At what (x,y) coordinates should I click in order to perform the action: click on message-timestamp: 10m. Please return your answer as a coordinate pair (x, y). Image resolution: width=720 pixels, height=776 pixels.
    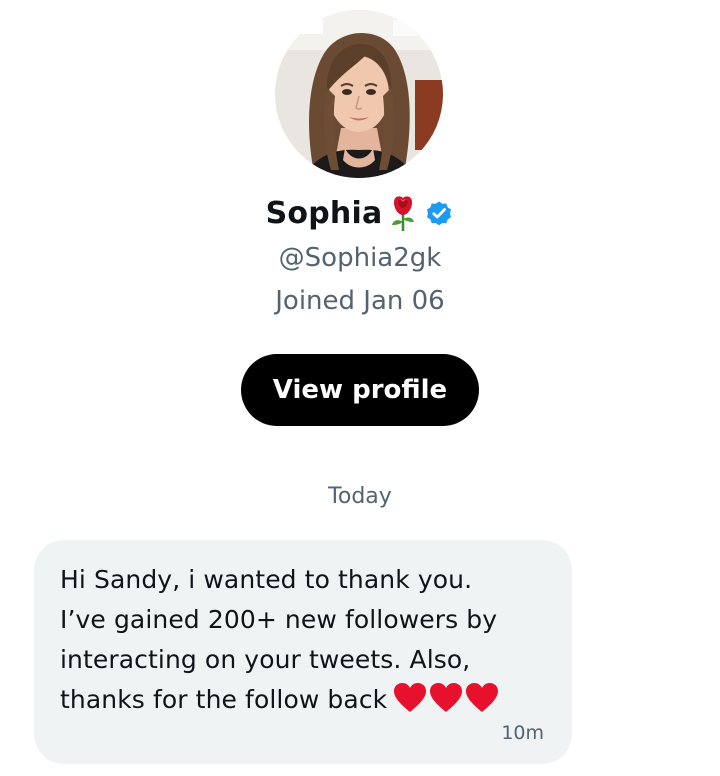
    Looking at the image, I should click on (522, 733).